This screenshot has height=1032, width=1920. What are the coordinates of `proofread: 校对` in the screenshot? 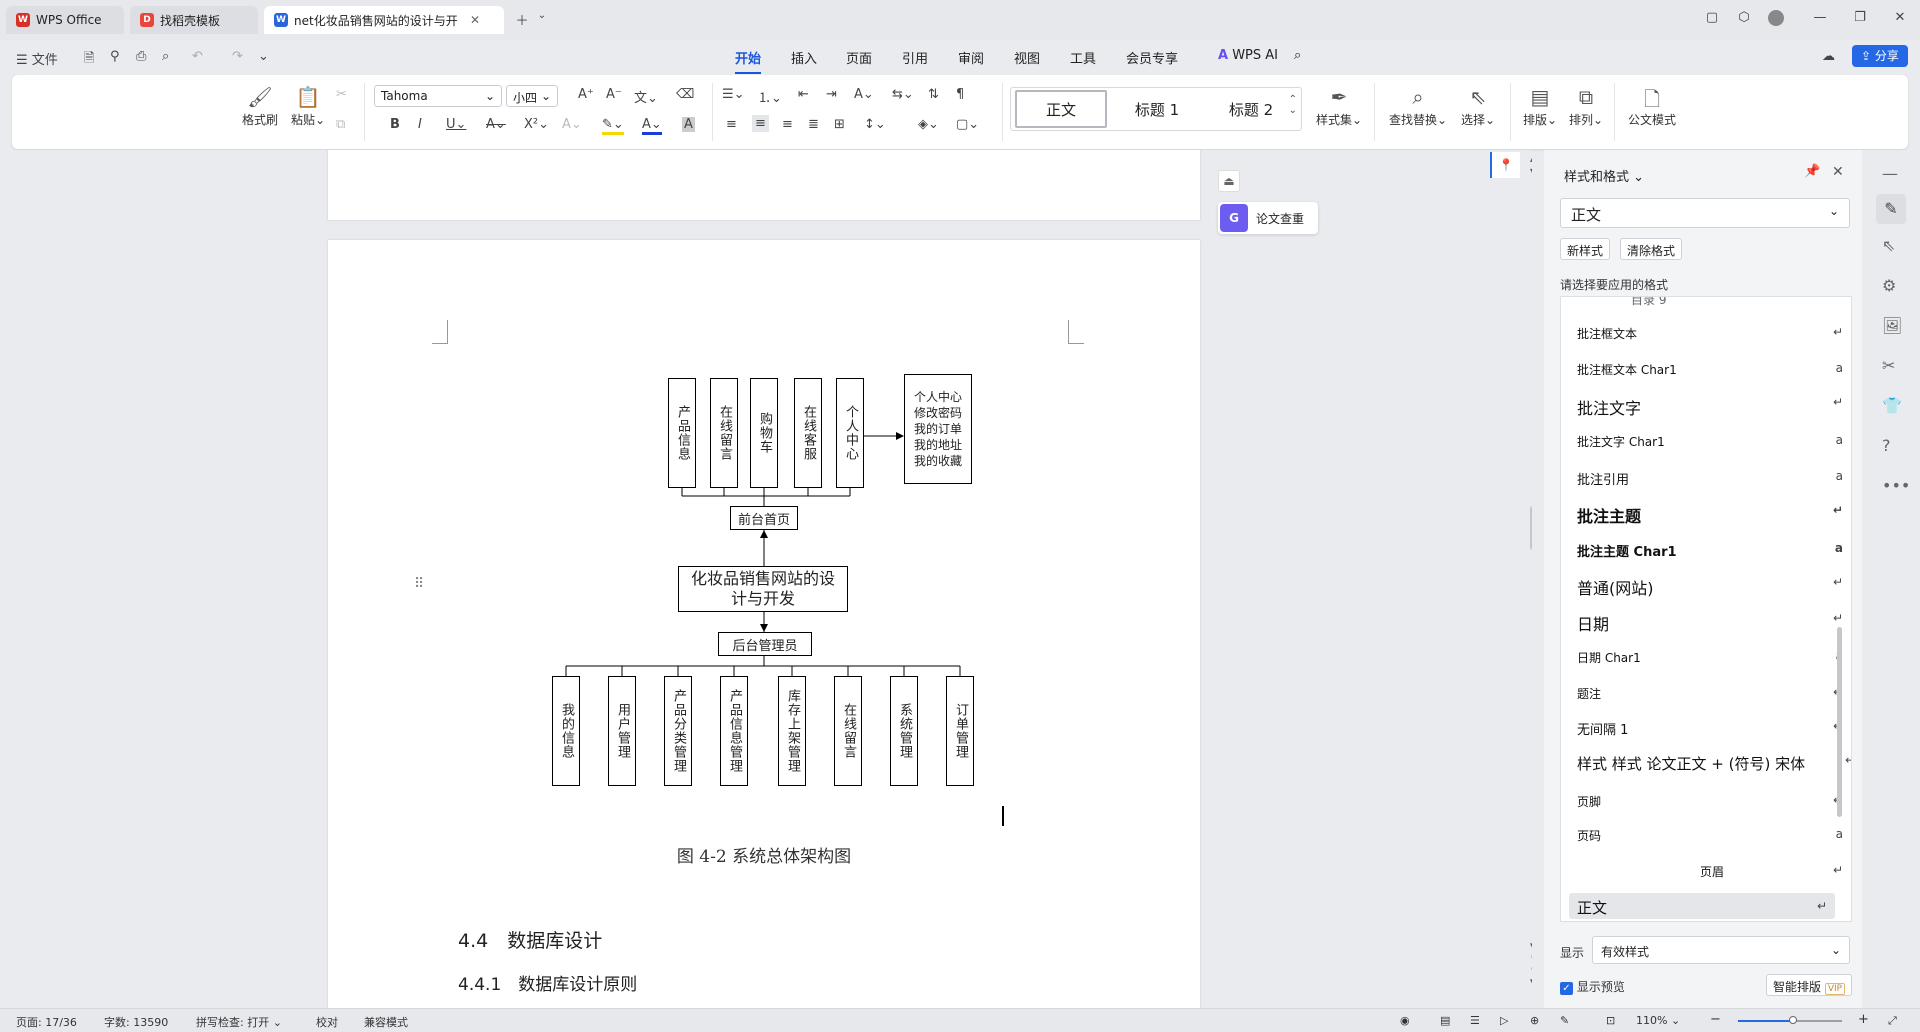 It's located at (327, 1022).